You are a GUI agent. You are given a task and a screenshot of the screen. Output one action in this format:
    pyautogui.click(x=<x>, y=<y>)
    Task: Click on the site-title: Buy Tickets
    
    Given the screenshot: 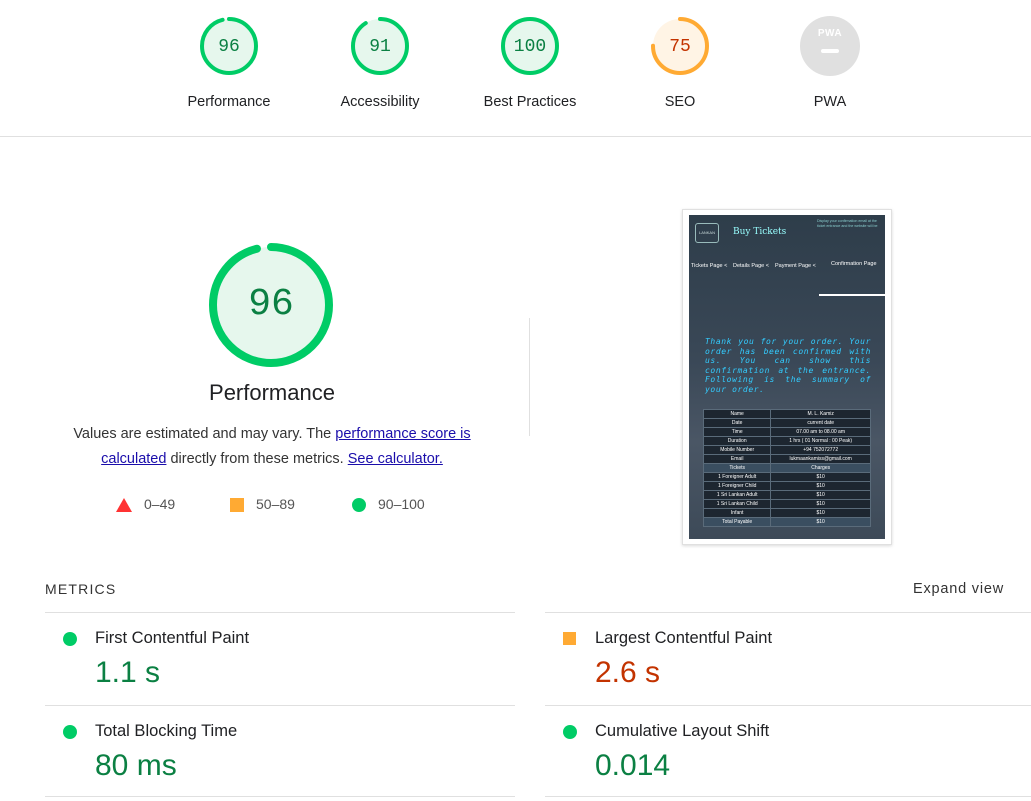 What is the action you would take?
    pyautogui.click(x=760, y=232)
    